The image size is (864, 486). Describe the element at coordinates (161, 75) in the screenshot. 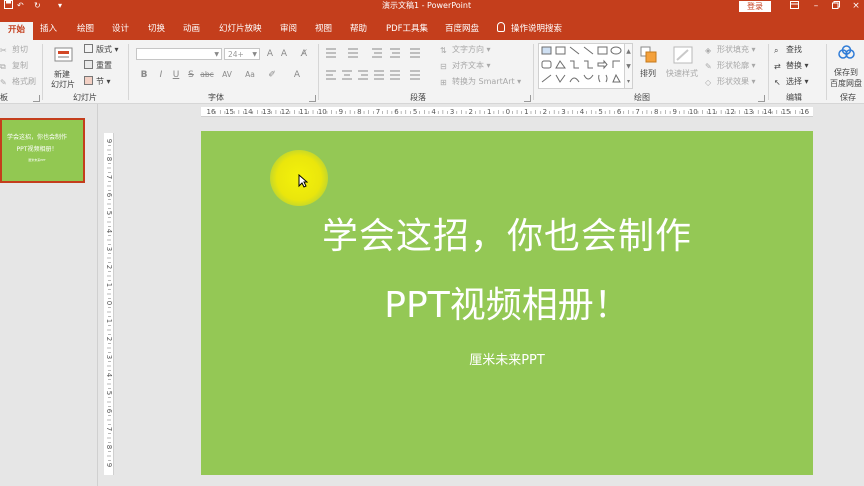

I see `italic-button: I` at that location.